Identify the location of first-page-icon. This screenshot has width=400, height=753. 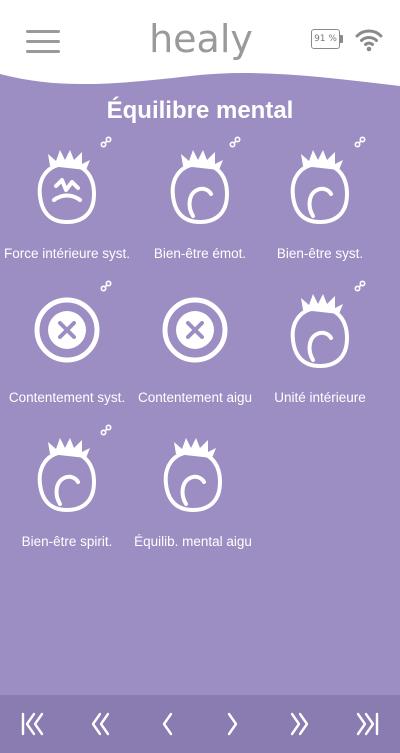
(33, 724).